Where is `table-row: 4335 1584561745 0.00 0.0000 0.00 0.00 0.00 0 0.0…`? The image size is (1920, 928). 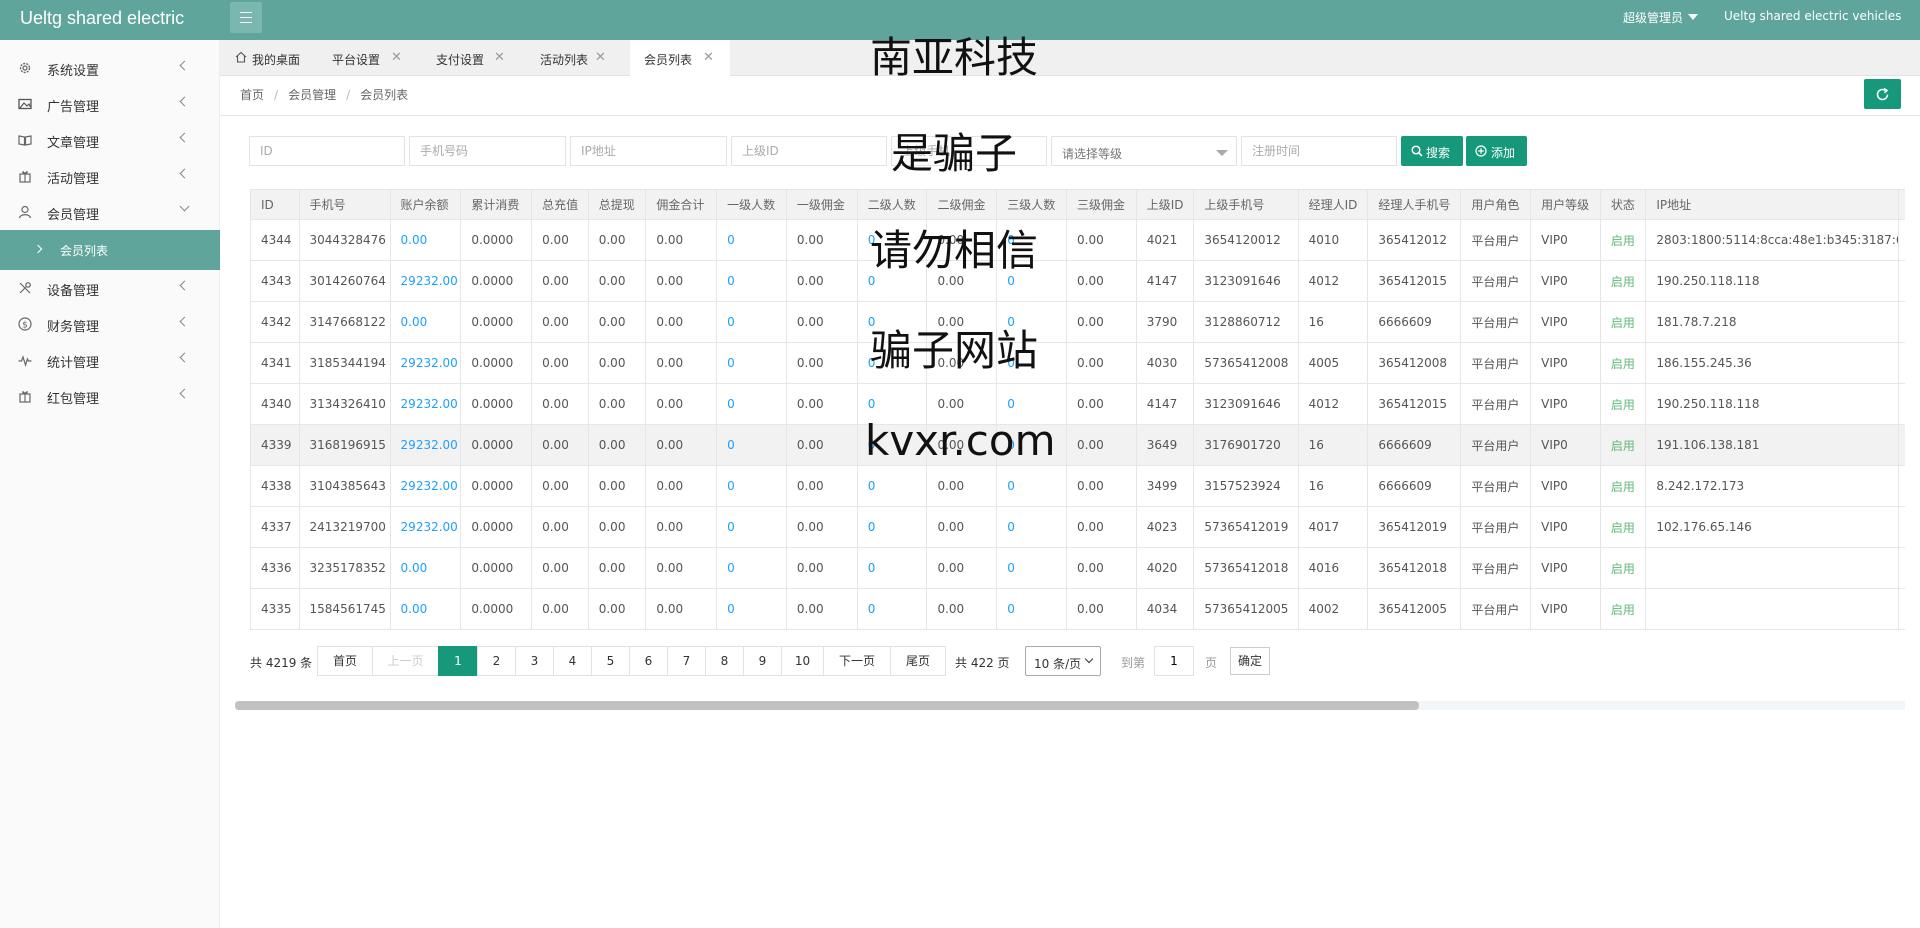
table-row: 4335 1584561745 0.00 0.0000 0.00 0.00 0.00 0 0.0… is located at coordinates (1077, 609).